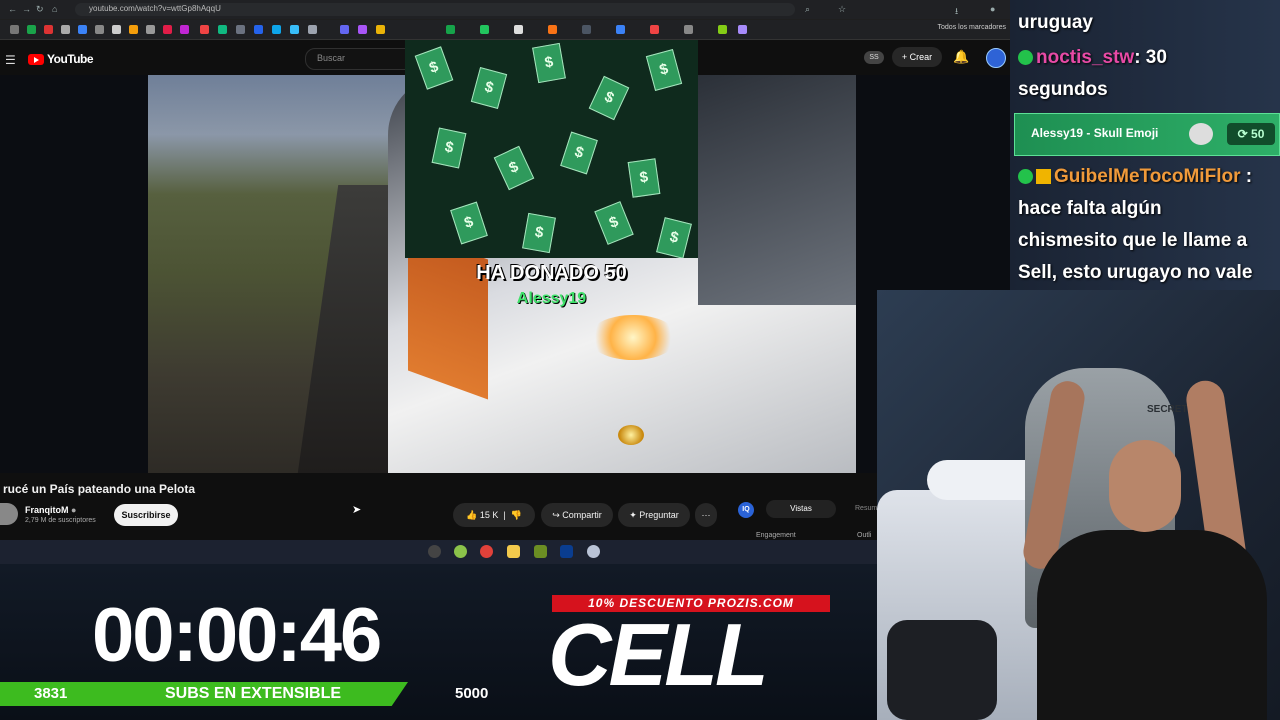 This screenshot has height=720, width=1280. I want to click on subs-label: SUBS EN EXTENSIBLE, so click(253, 693).